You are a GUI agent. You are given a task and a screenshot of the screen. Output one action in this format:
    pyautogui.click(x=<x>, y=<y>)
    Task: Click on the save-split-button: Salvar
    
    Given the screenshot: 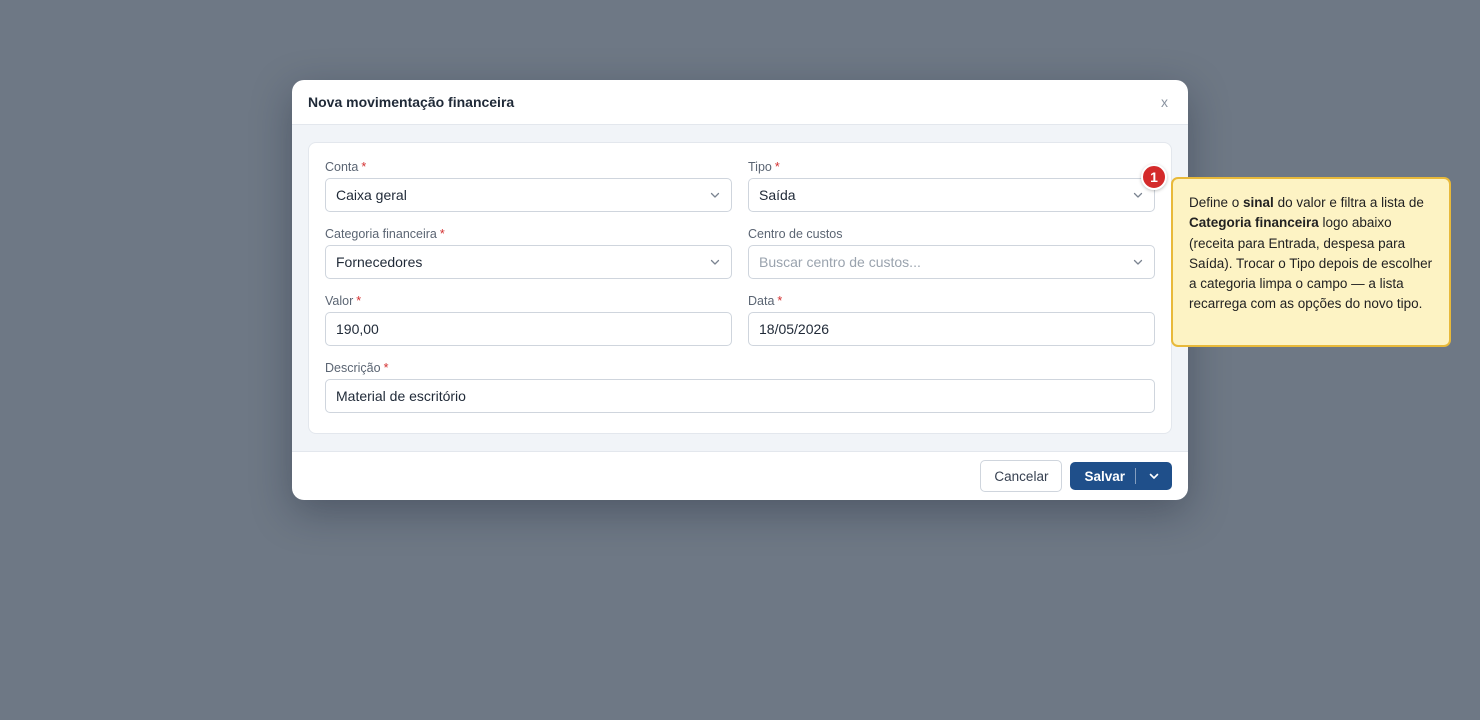 What is the action you would take?
    pyautogui.click(x=1121, y=476)
    